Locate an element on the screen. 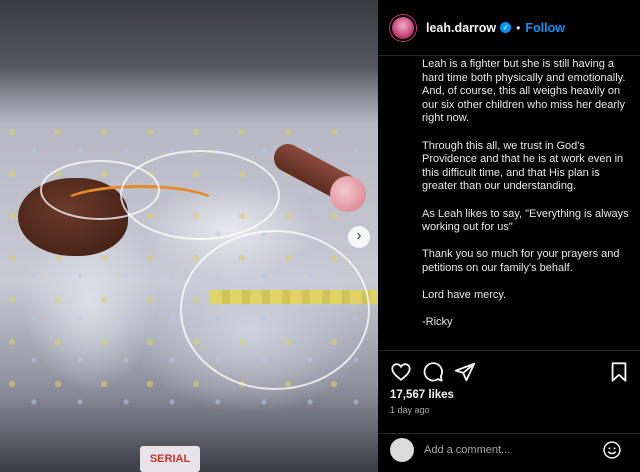  author-avatar is located at coordinates (403, 27).